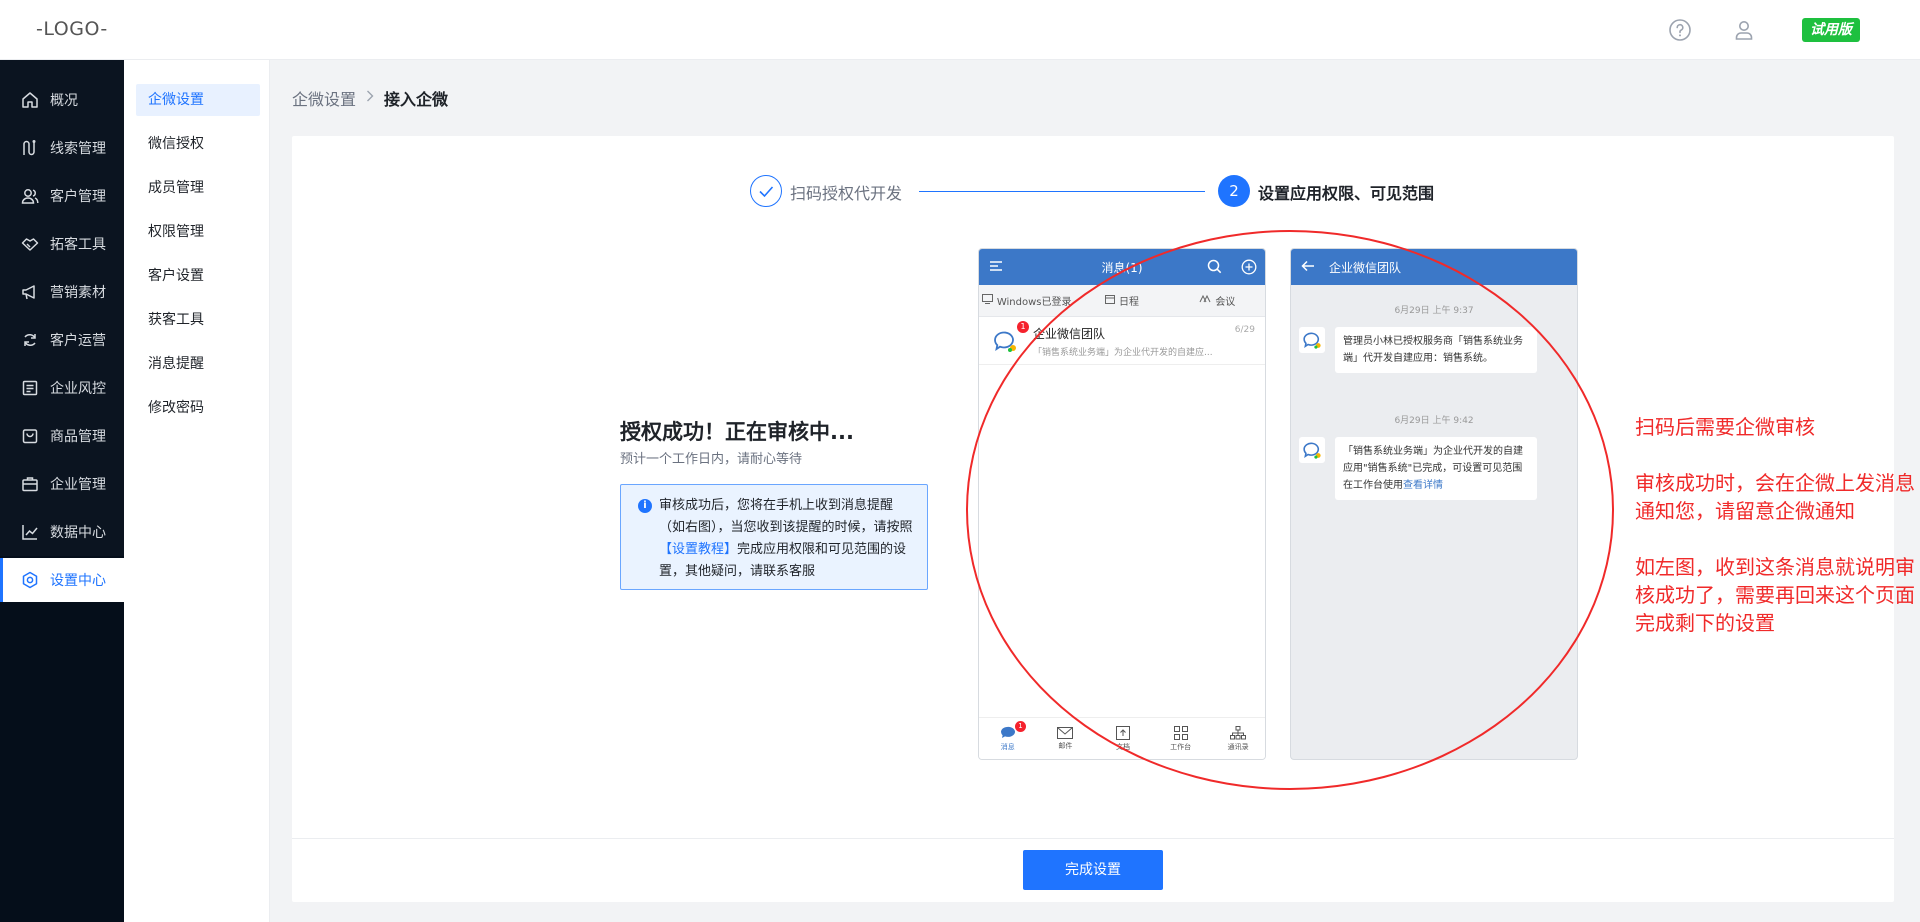 The height and width of the screenshot is (922, 1920). I want to click on phone-tab-label: 会议, so click(1225, 302).